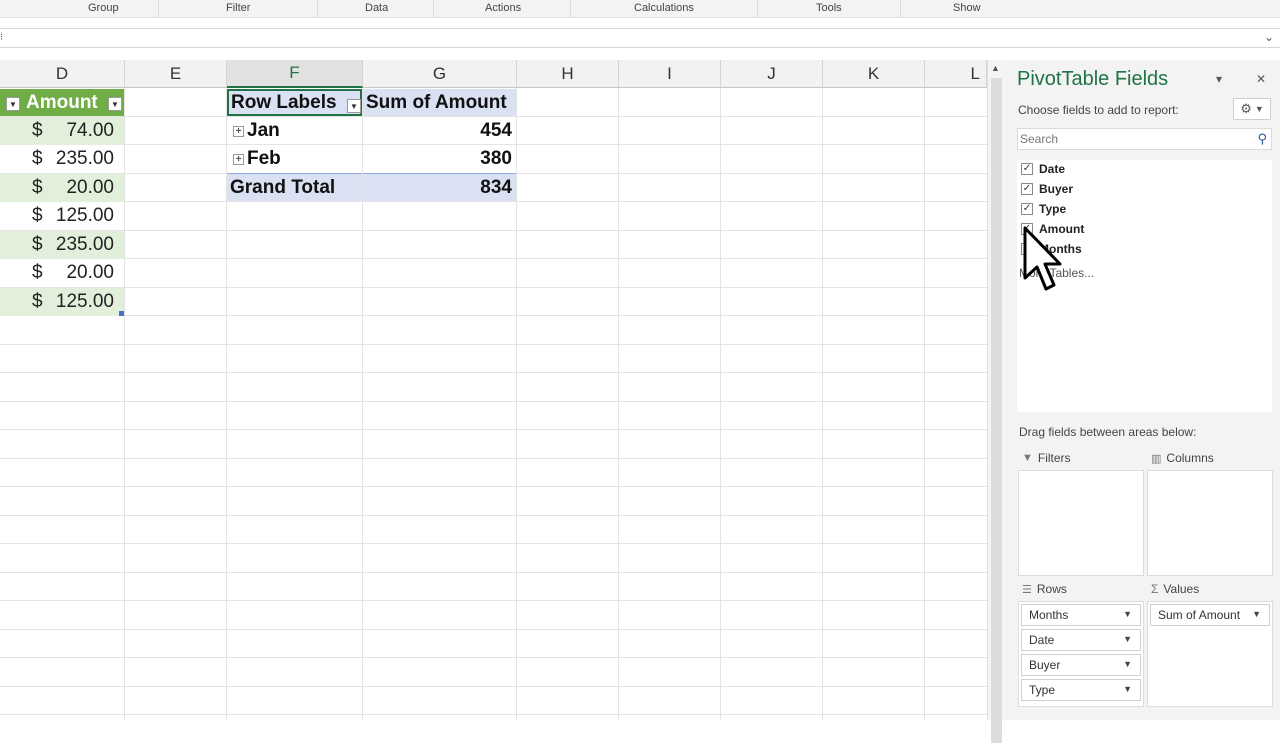 The image size is (1280, 743). Describe the element at coordinates (874, 74) in the screenshot. I see `column-header-k: K` at that location.